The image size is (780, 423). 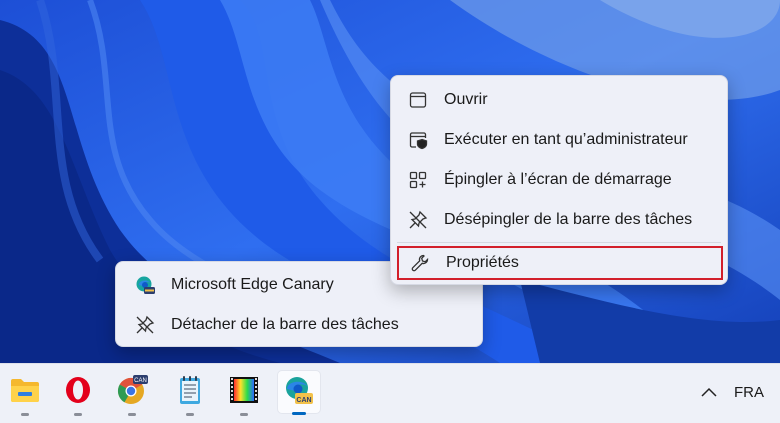 I want to click on menu-item-unpin-taskbar-label: Désépingler de la barre des tâches, so click(x=568, y=219).